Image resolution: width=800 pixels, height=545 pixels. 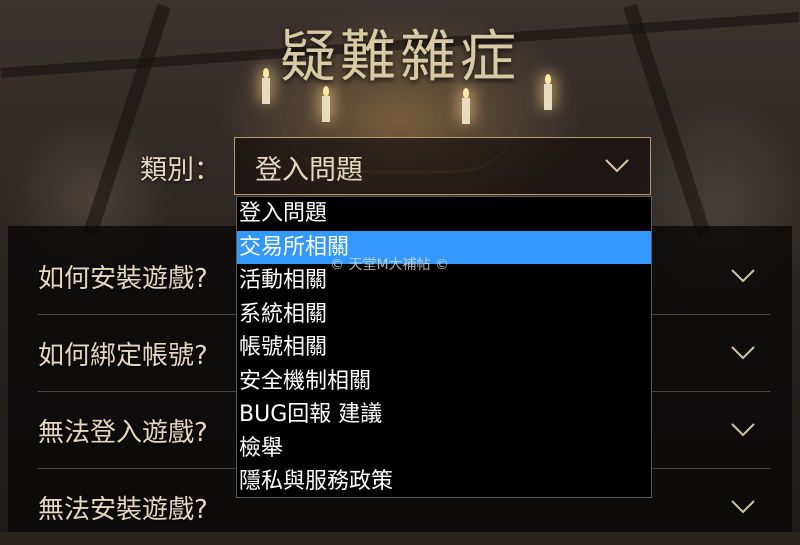 I want to click on category-label: 類別：, so click(x=180, y=170).